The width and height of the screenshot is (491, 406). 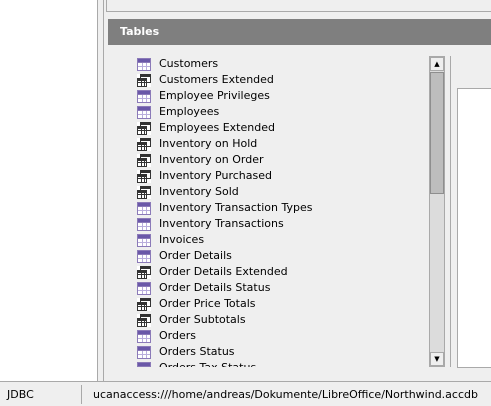 I want to click on tree-item: Order Details, so click(x=184, y=256).